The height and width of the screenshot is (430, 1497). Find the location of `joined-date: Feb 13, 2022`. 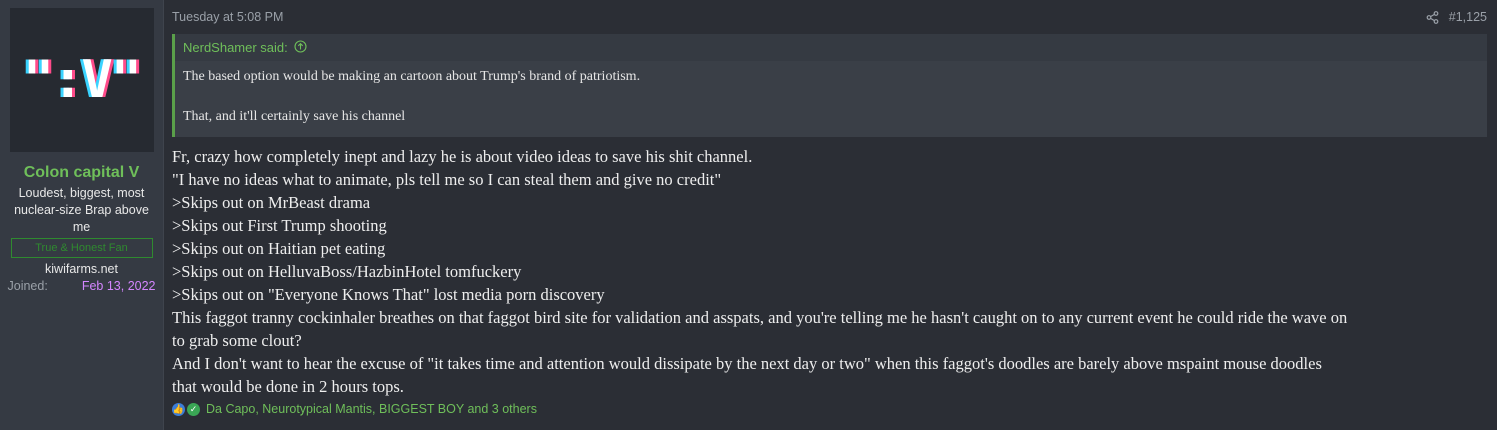

joined-date: Feb 13, 2022 is located at coordinates (118, 286).